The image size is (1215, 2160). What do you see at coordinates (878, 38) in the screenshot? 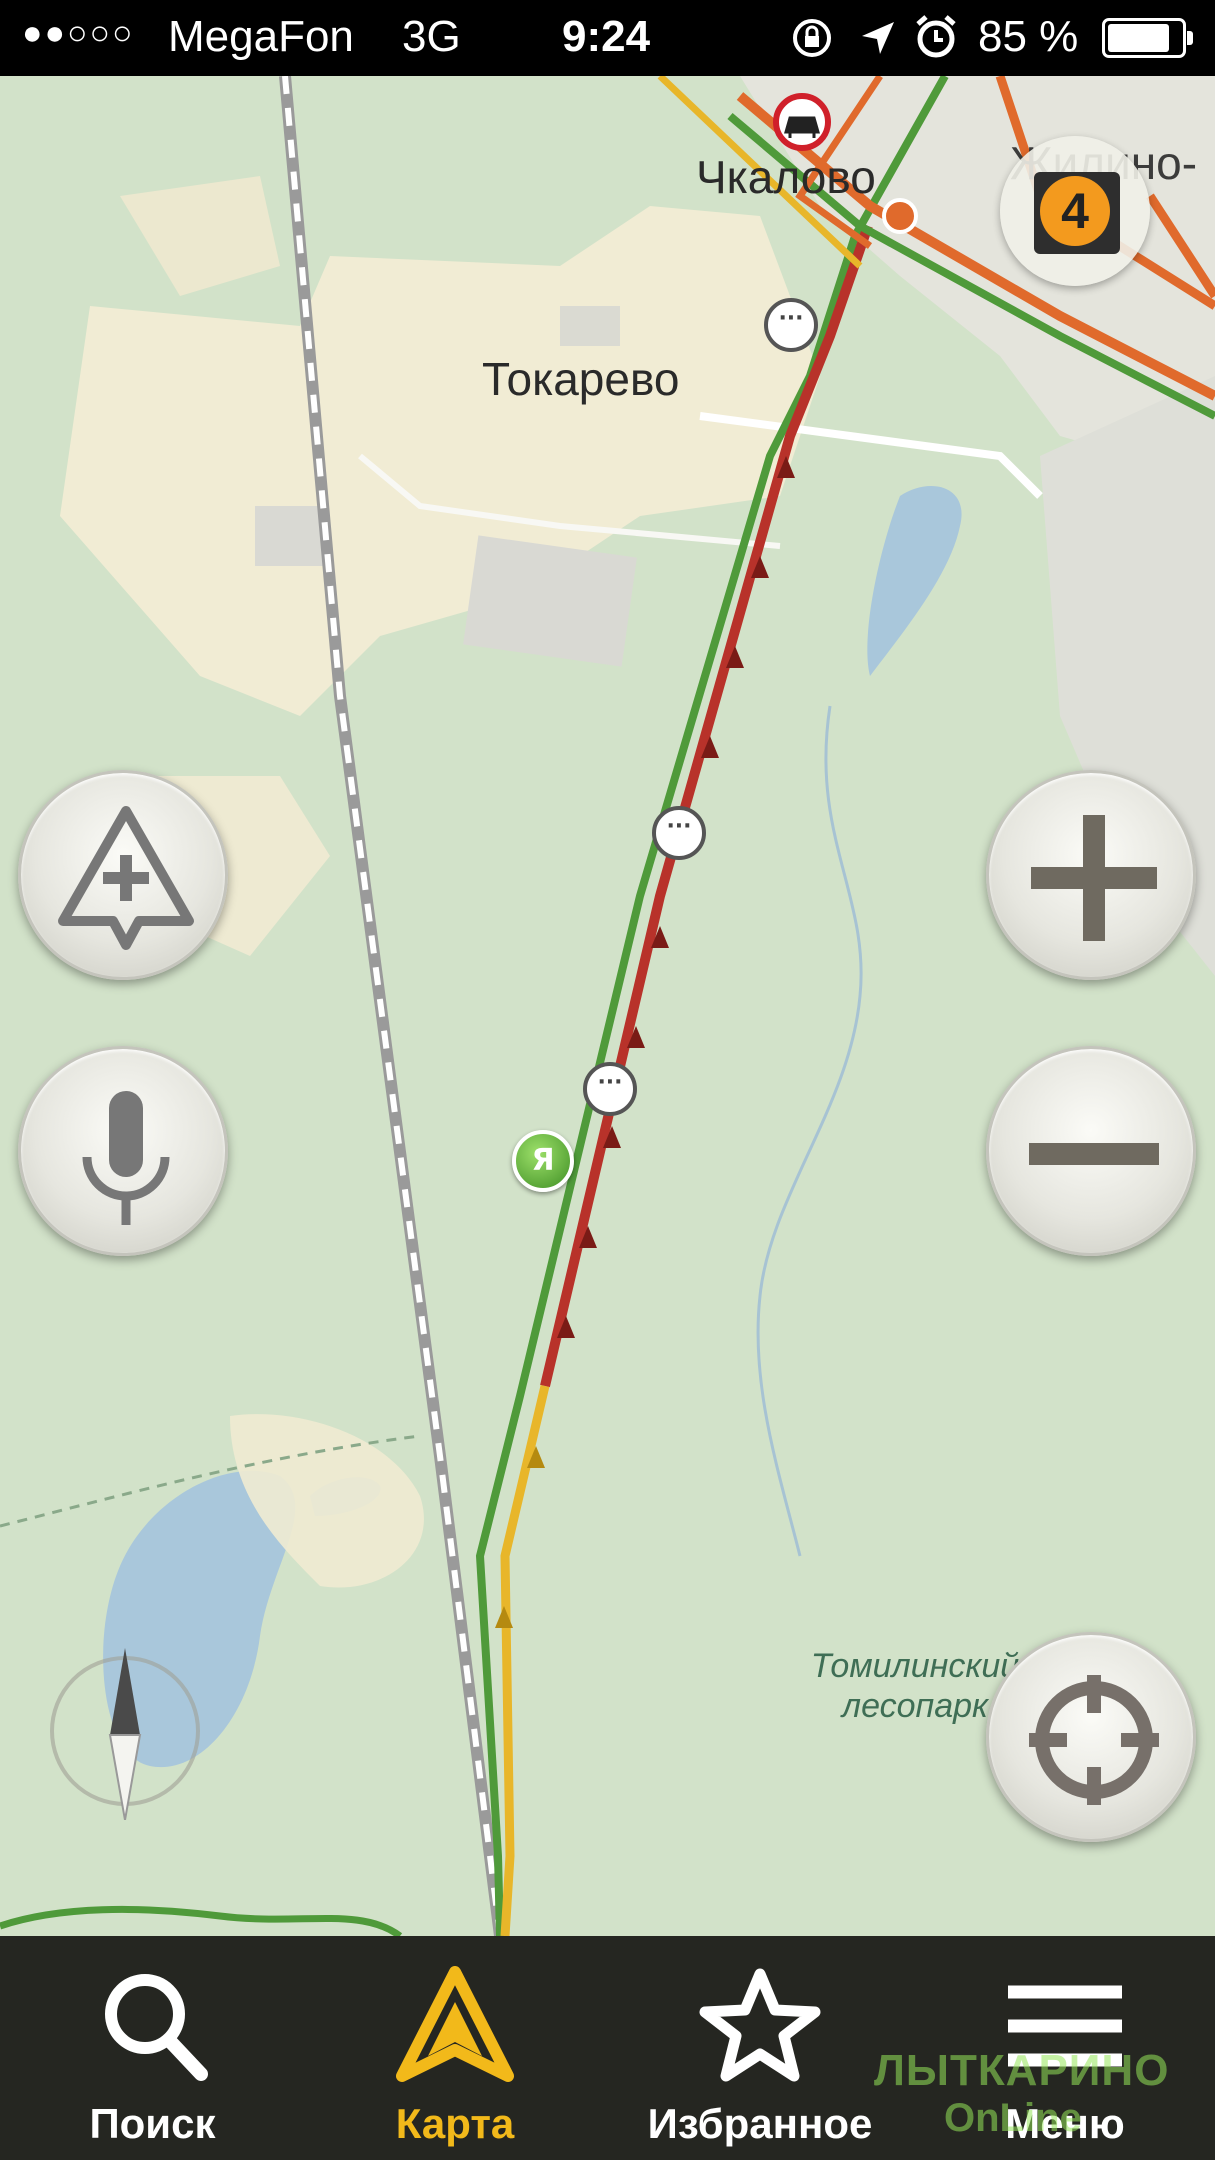
I see `location-arrow-icon` at bounding box center [878, 38].